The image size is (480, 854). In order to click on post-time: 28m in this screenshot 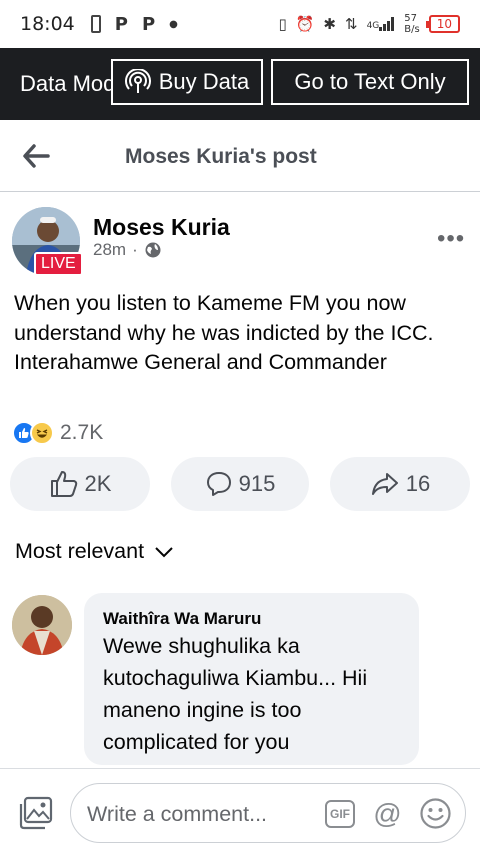, I will do `click(109, 250)`.